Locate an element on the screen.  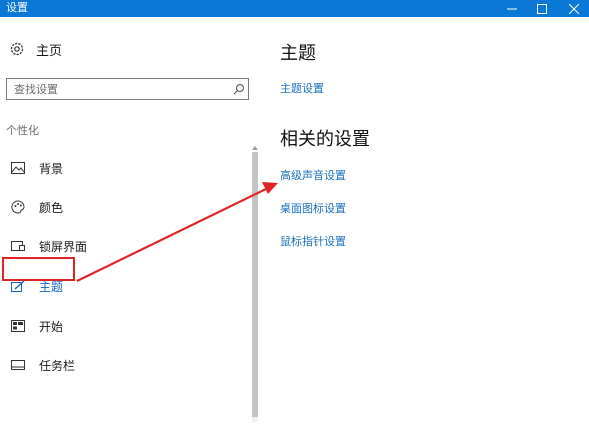
sidebar-item-taskbar: 任务栏 is located at coordinates (125, 365).